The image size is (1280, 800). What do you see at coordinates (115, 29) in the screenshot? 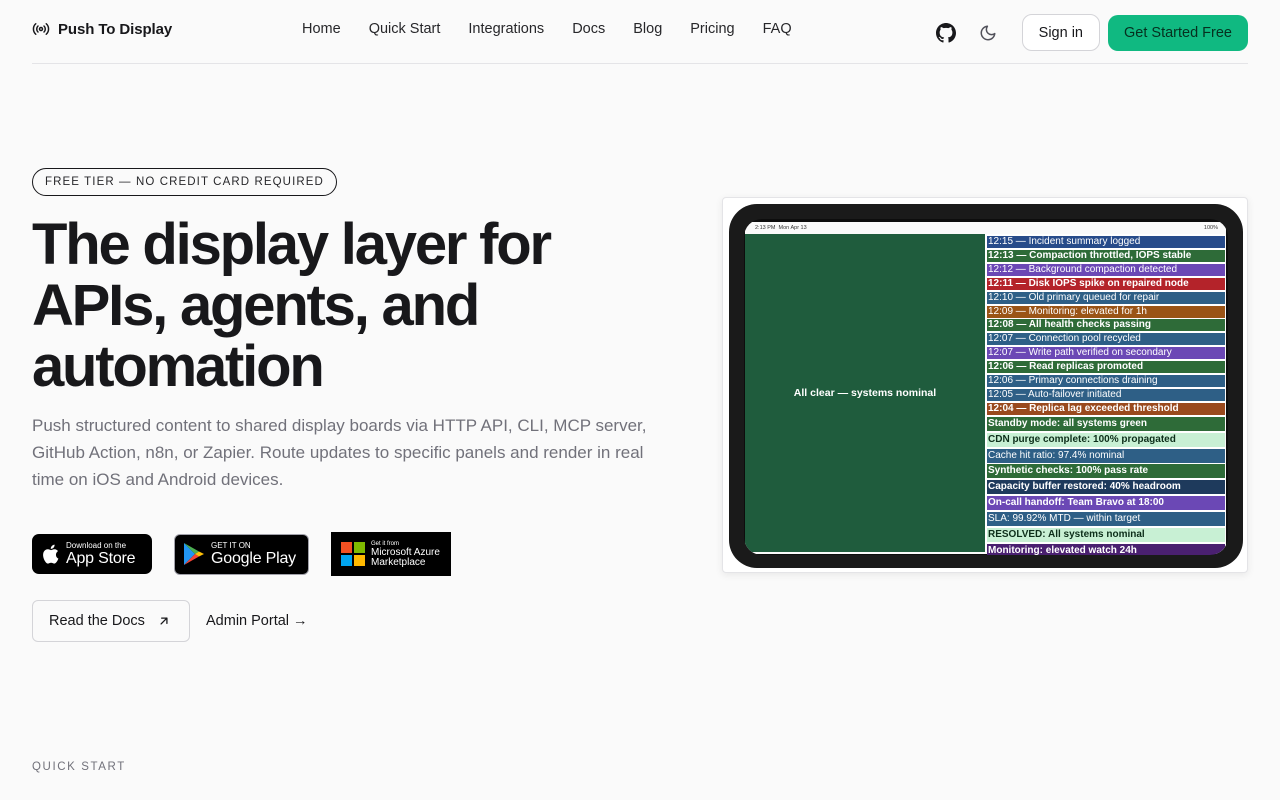
I see `brand-name: Push To Display` at bounding box center [115, 29].